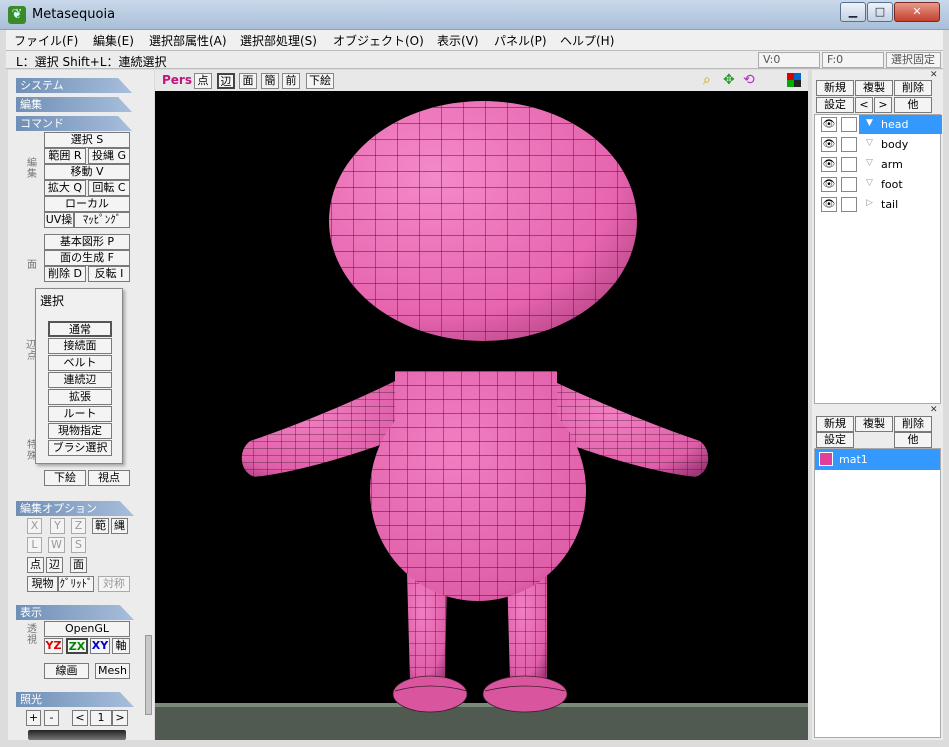 This screenshot has width=949, height=747. Describe the element at coordinates (177, 80) in the screenshot. I see `perspective-label: Pers` at that location.